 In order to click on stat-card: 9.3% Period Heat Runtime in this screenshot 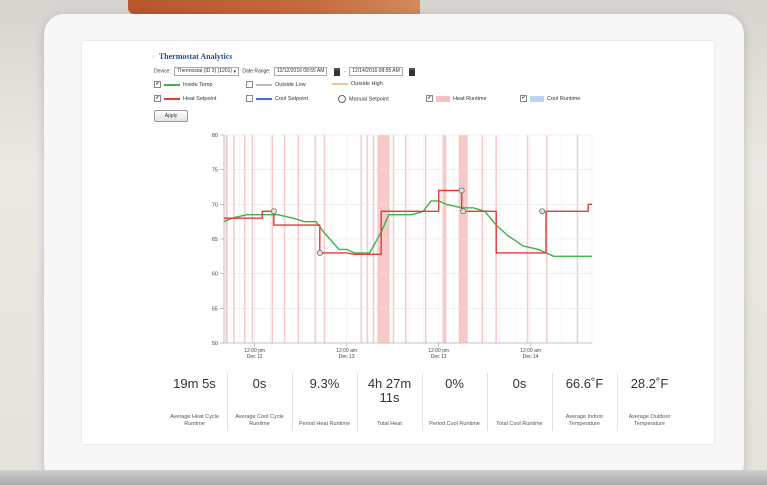, I will do `click(324, 402)`.